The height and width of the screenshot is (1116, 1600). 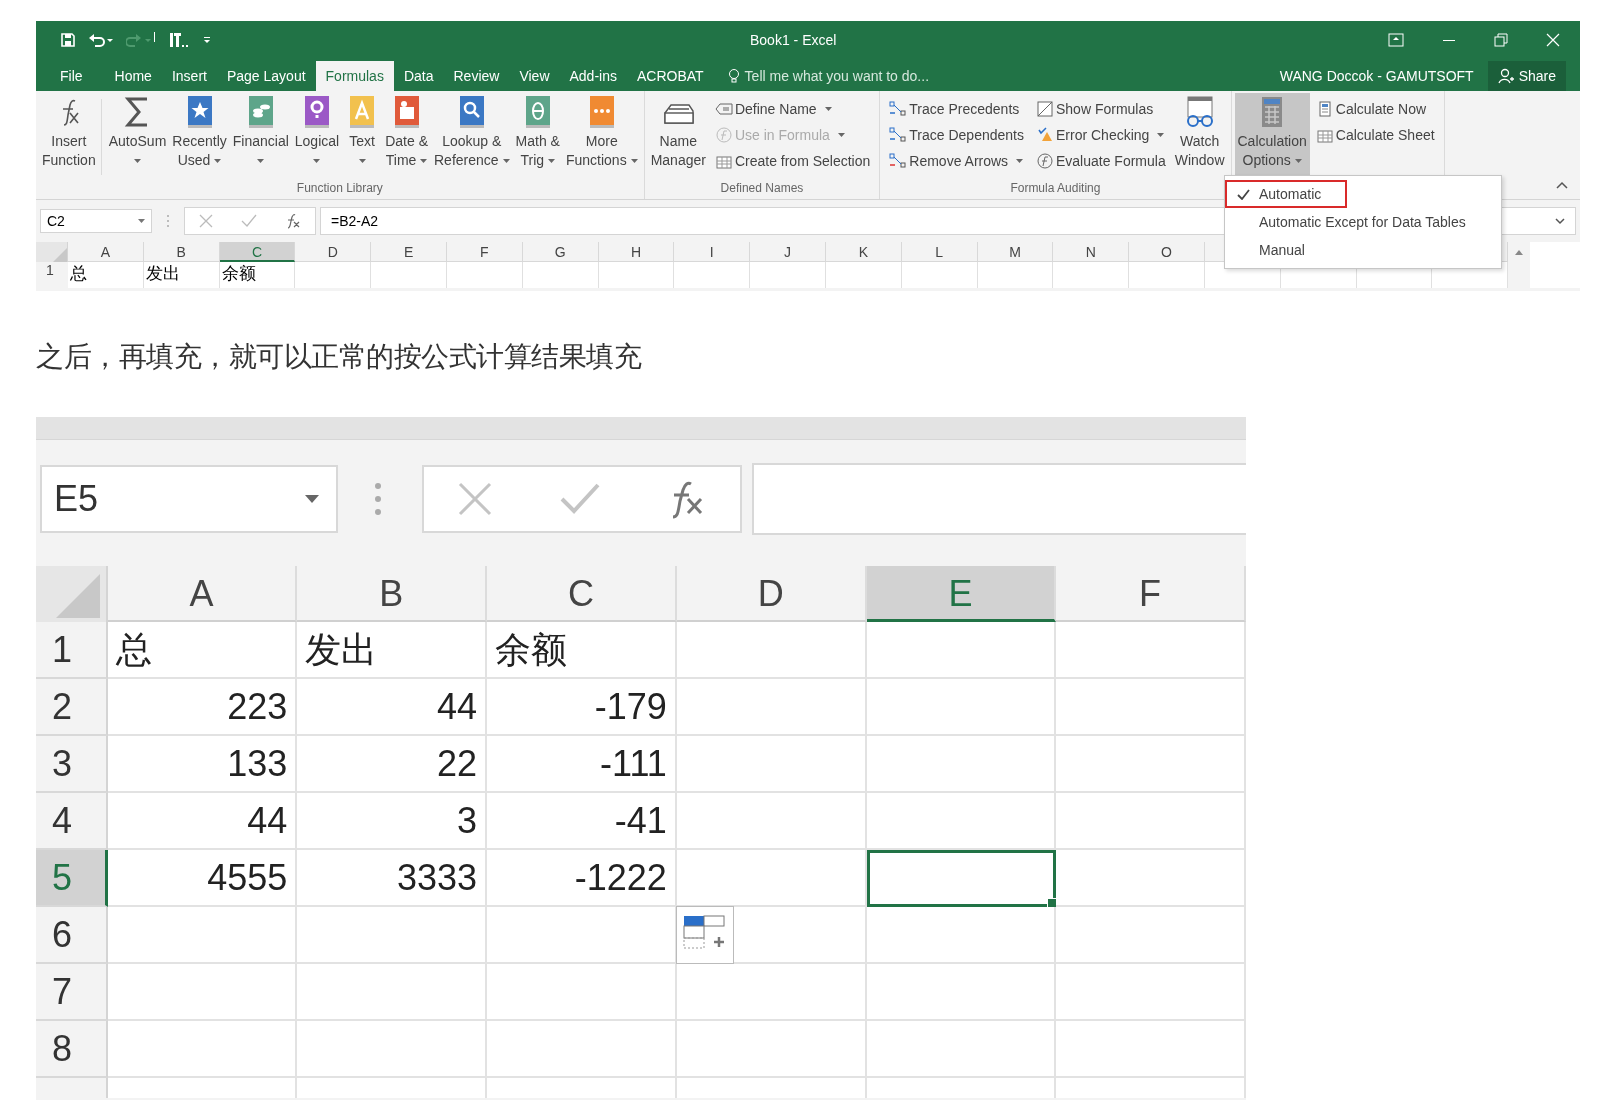 I want to click on column-header: M, so click(x=1015, y=252).